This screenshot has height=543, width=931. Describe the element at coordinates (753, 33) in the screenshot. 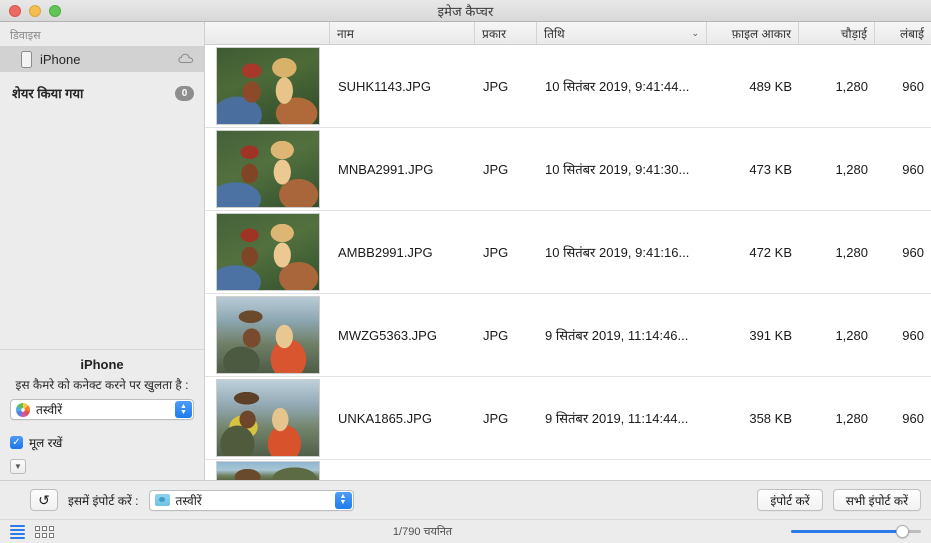

I see `column-header-size: फ़ाइल आकार` at that location.